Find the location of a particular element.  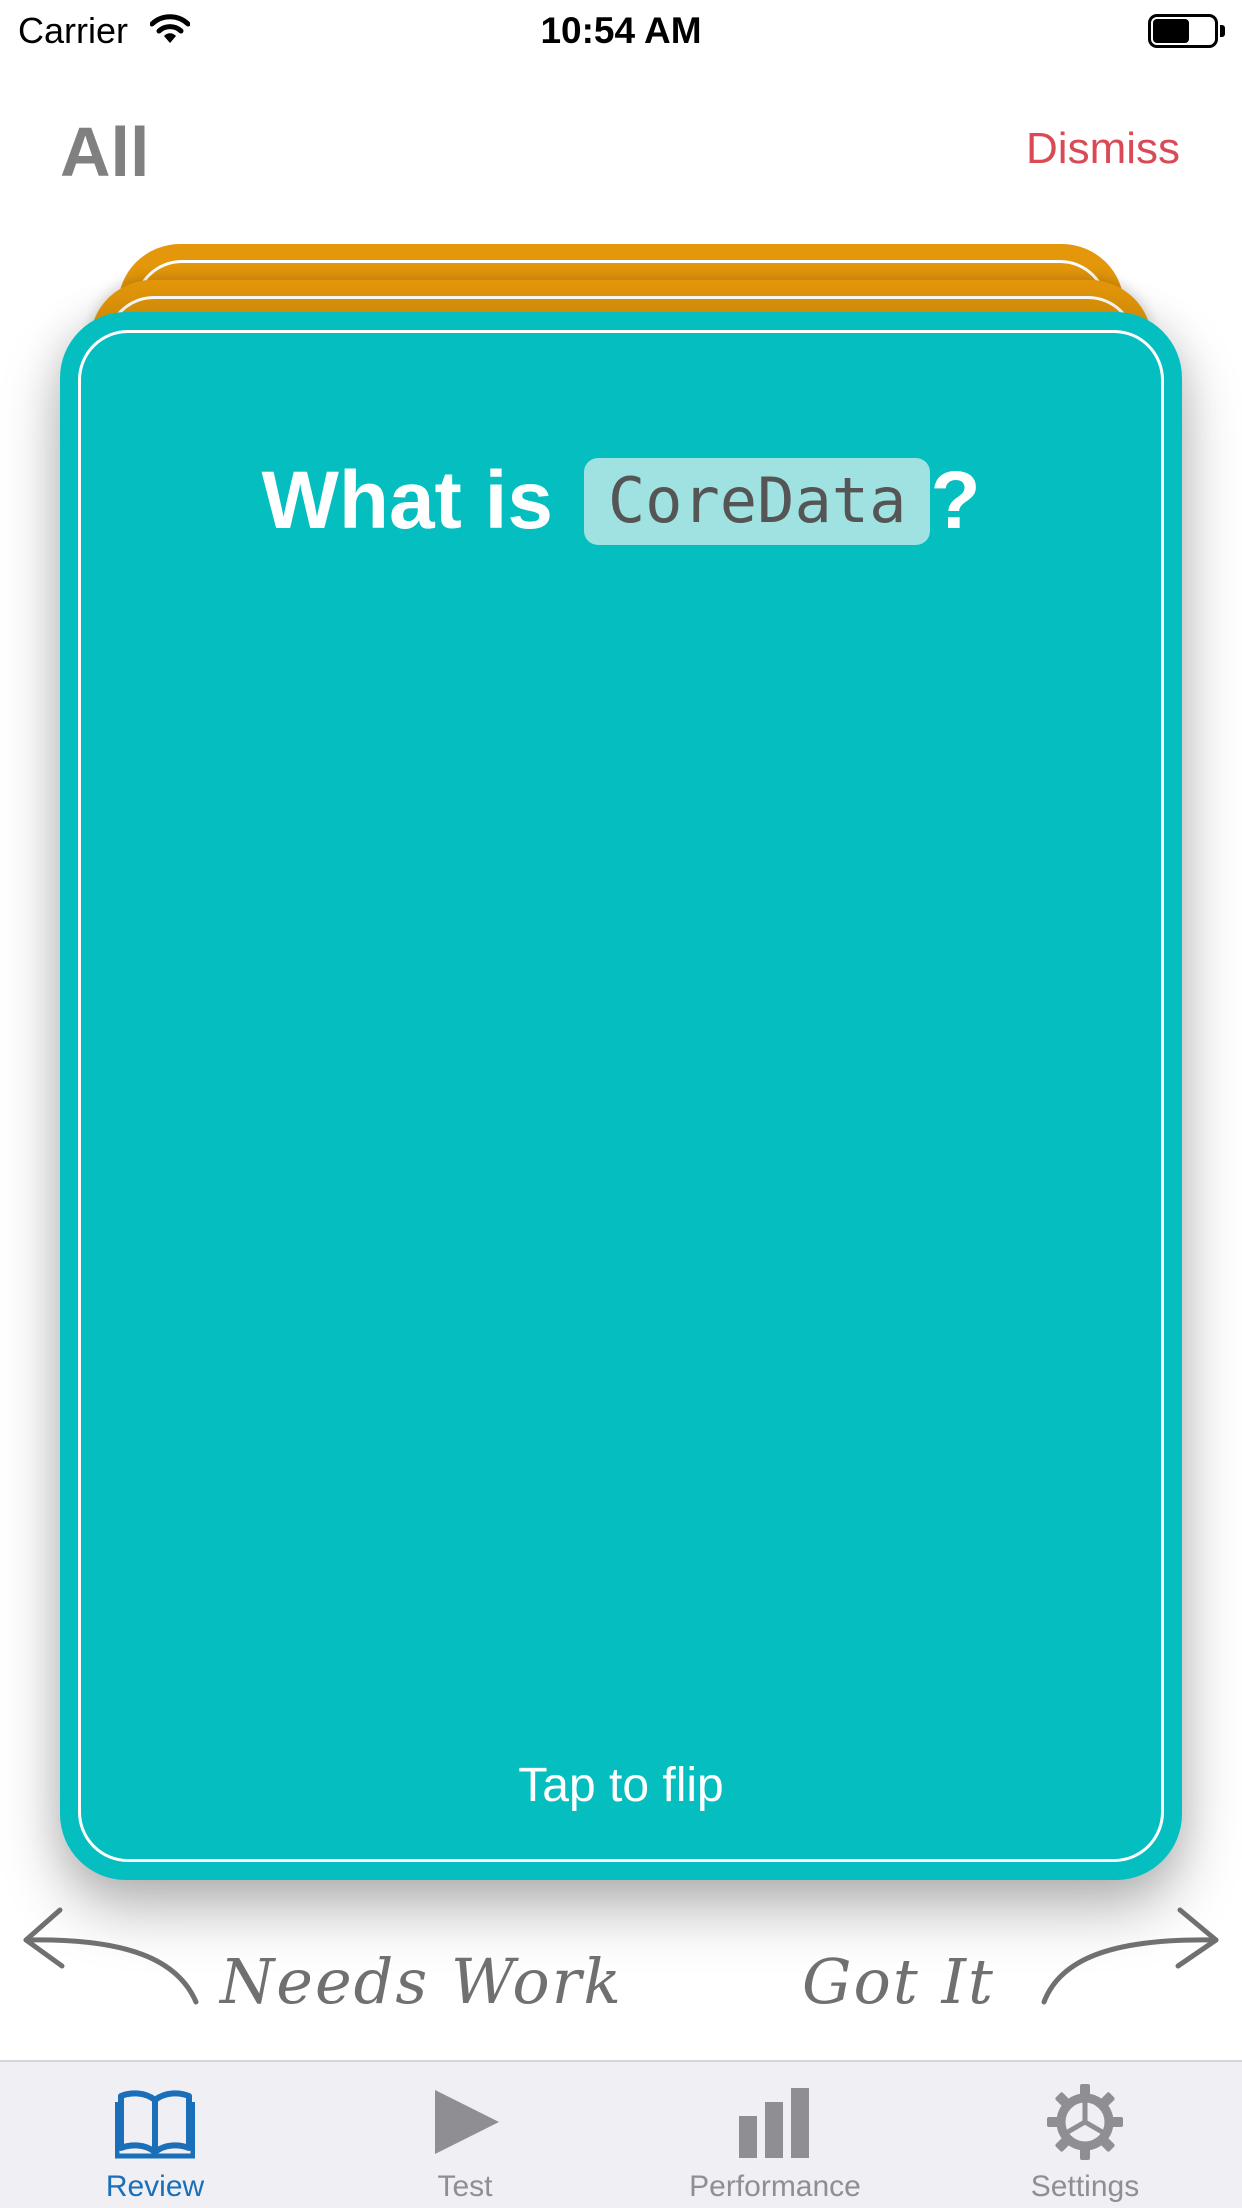

tab-label: Performance is located at coordinates (775, 2186).